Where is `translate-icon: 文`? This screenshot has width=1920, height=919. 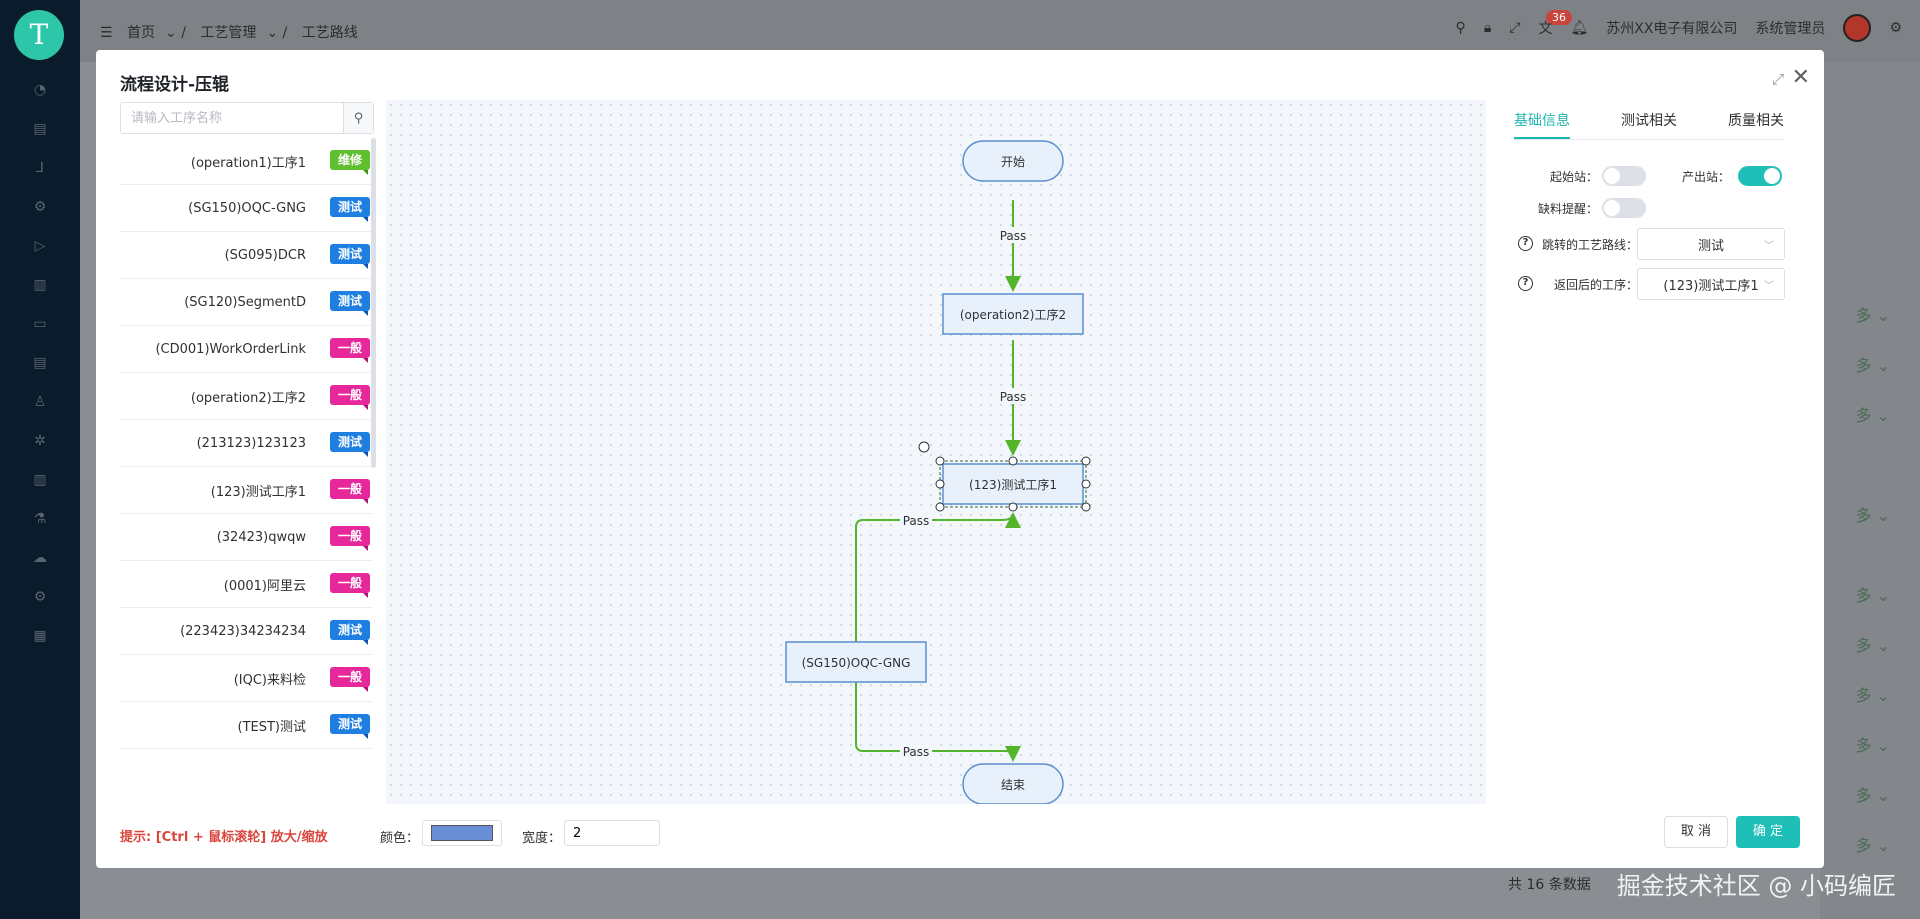
translate-icon: 文 is located at coordinates (1545, 28).